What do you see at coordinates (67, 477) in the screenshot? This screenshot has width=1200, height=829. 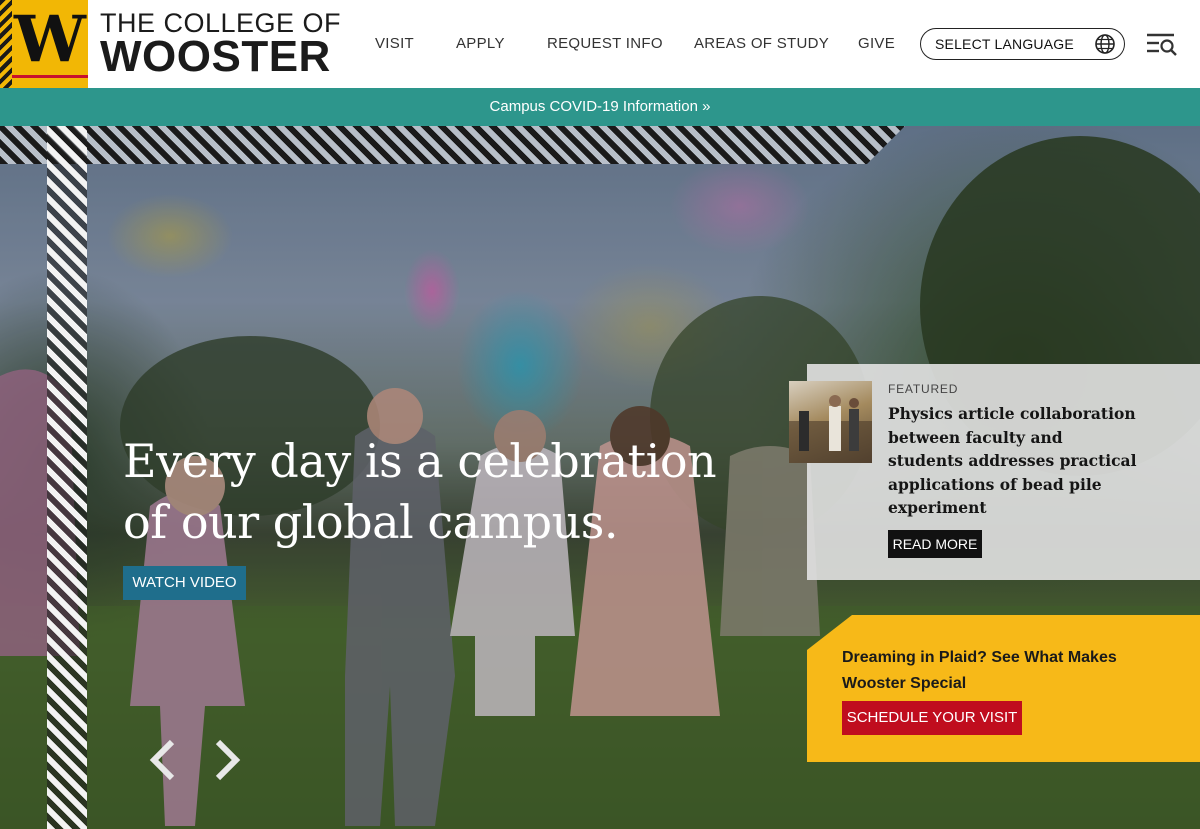 I see `decorative-stripe-left` at bounding box center [67, 477].